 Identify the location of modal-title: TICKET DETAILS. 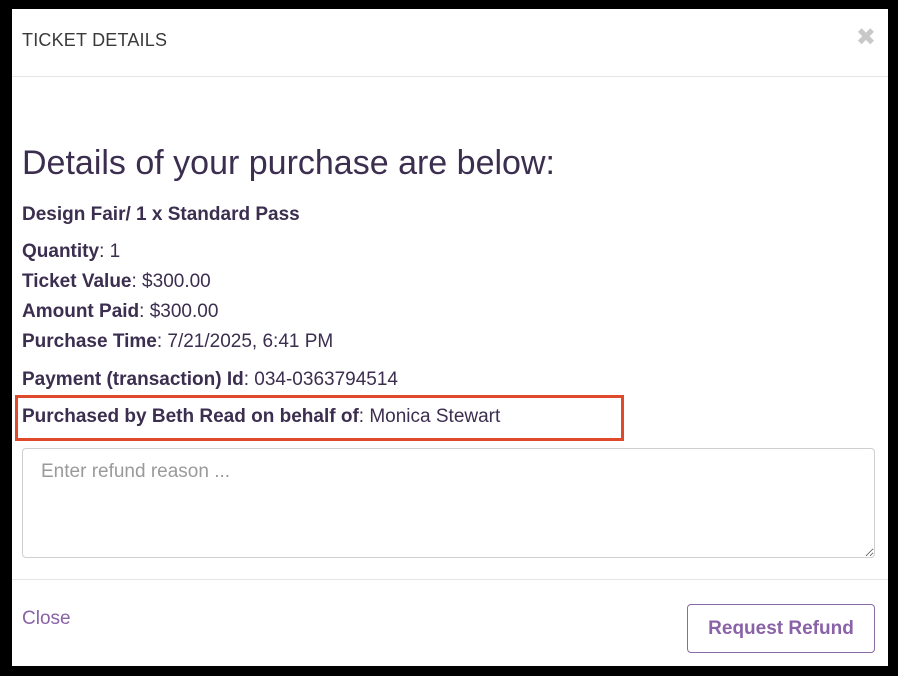
(95, 40).